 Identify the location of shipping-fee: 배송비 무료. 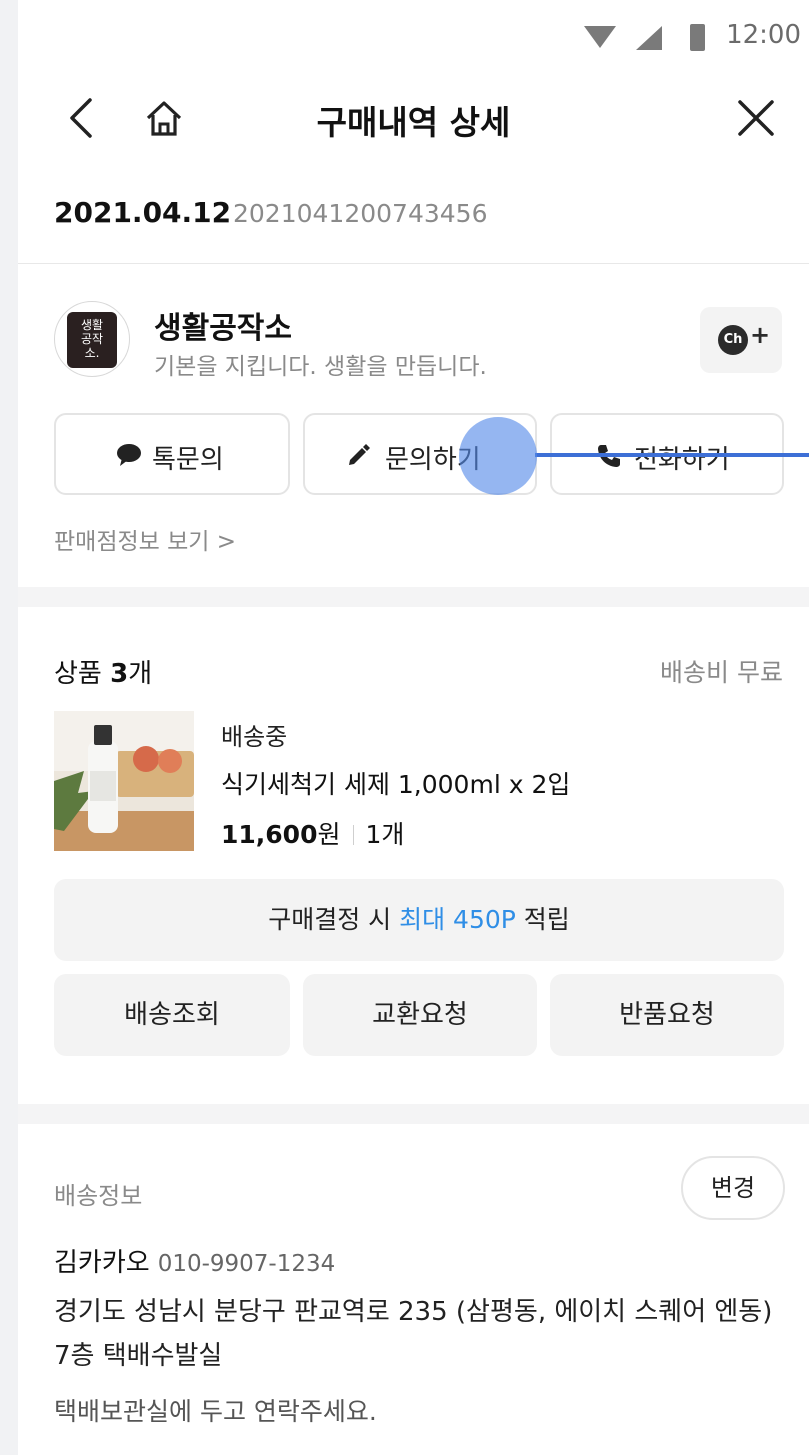
(721, 672).